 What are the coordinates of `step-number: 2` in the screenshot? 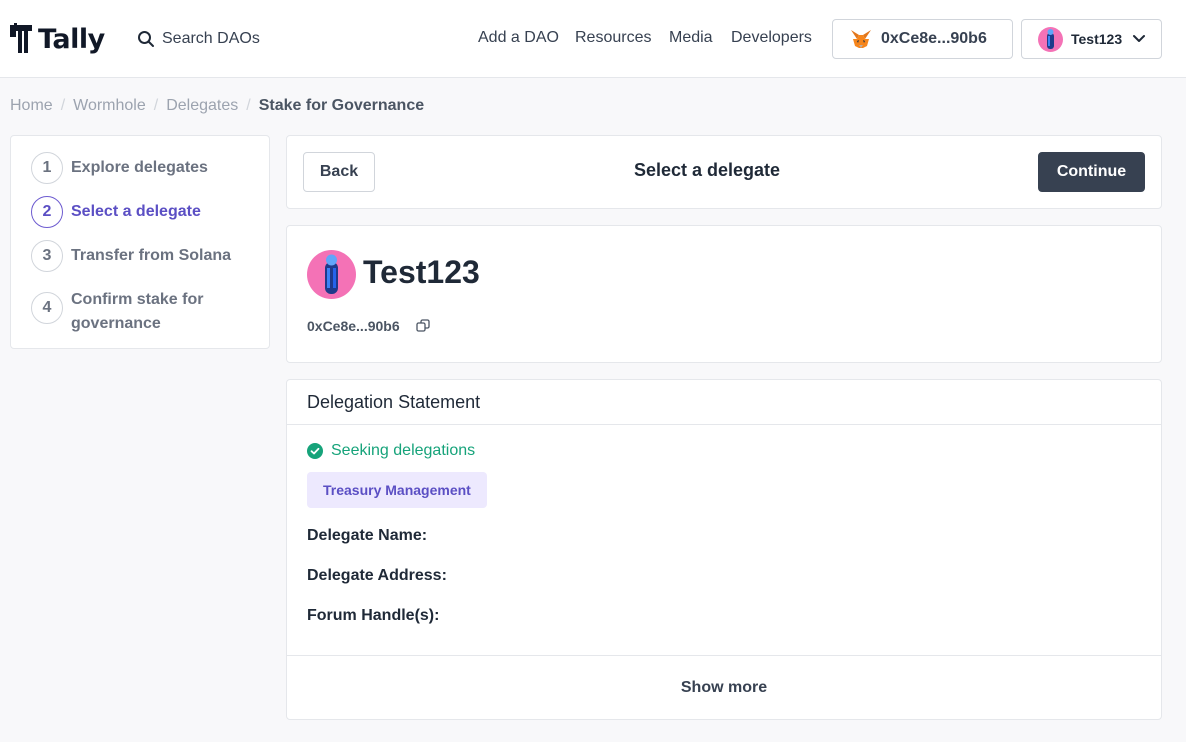 It's located at (47, 212).